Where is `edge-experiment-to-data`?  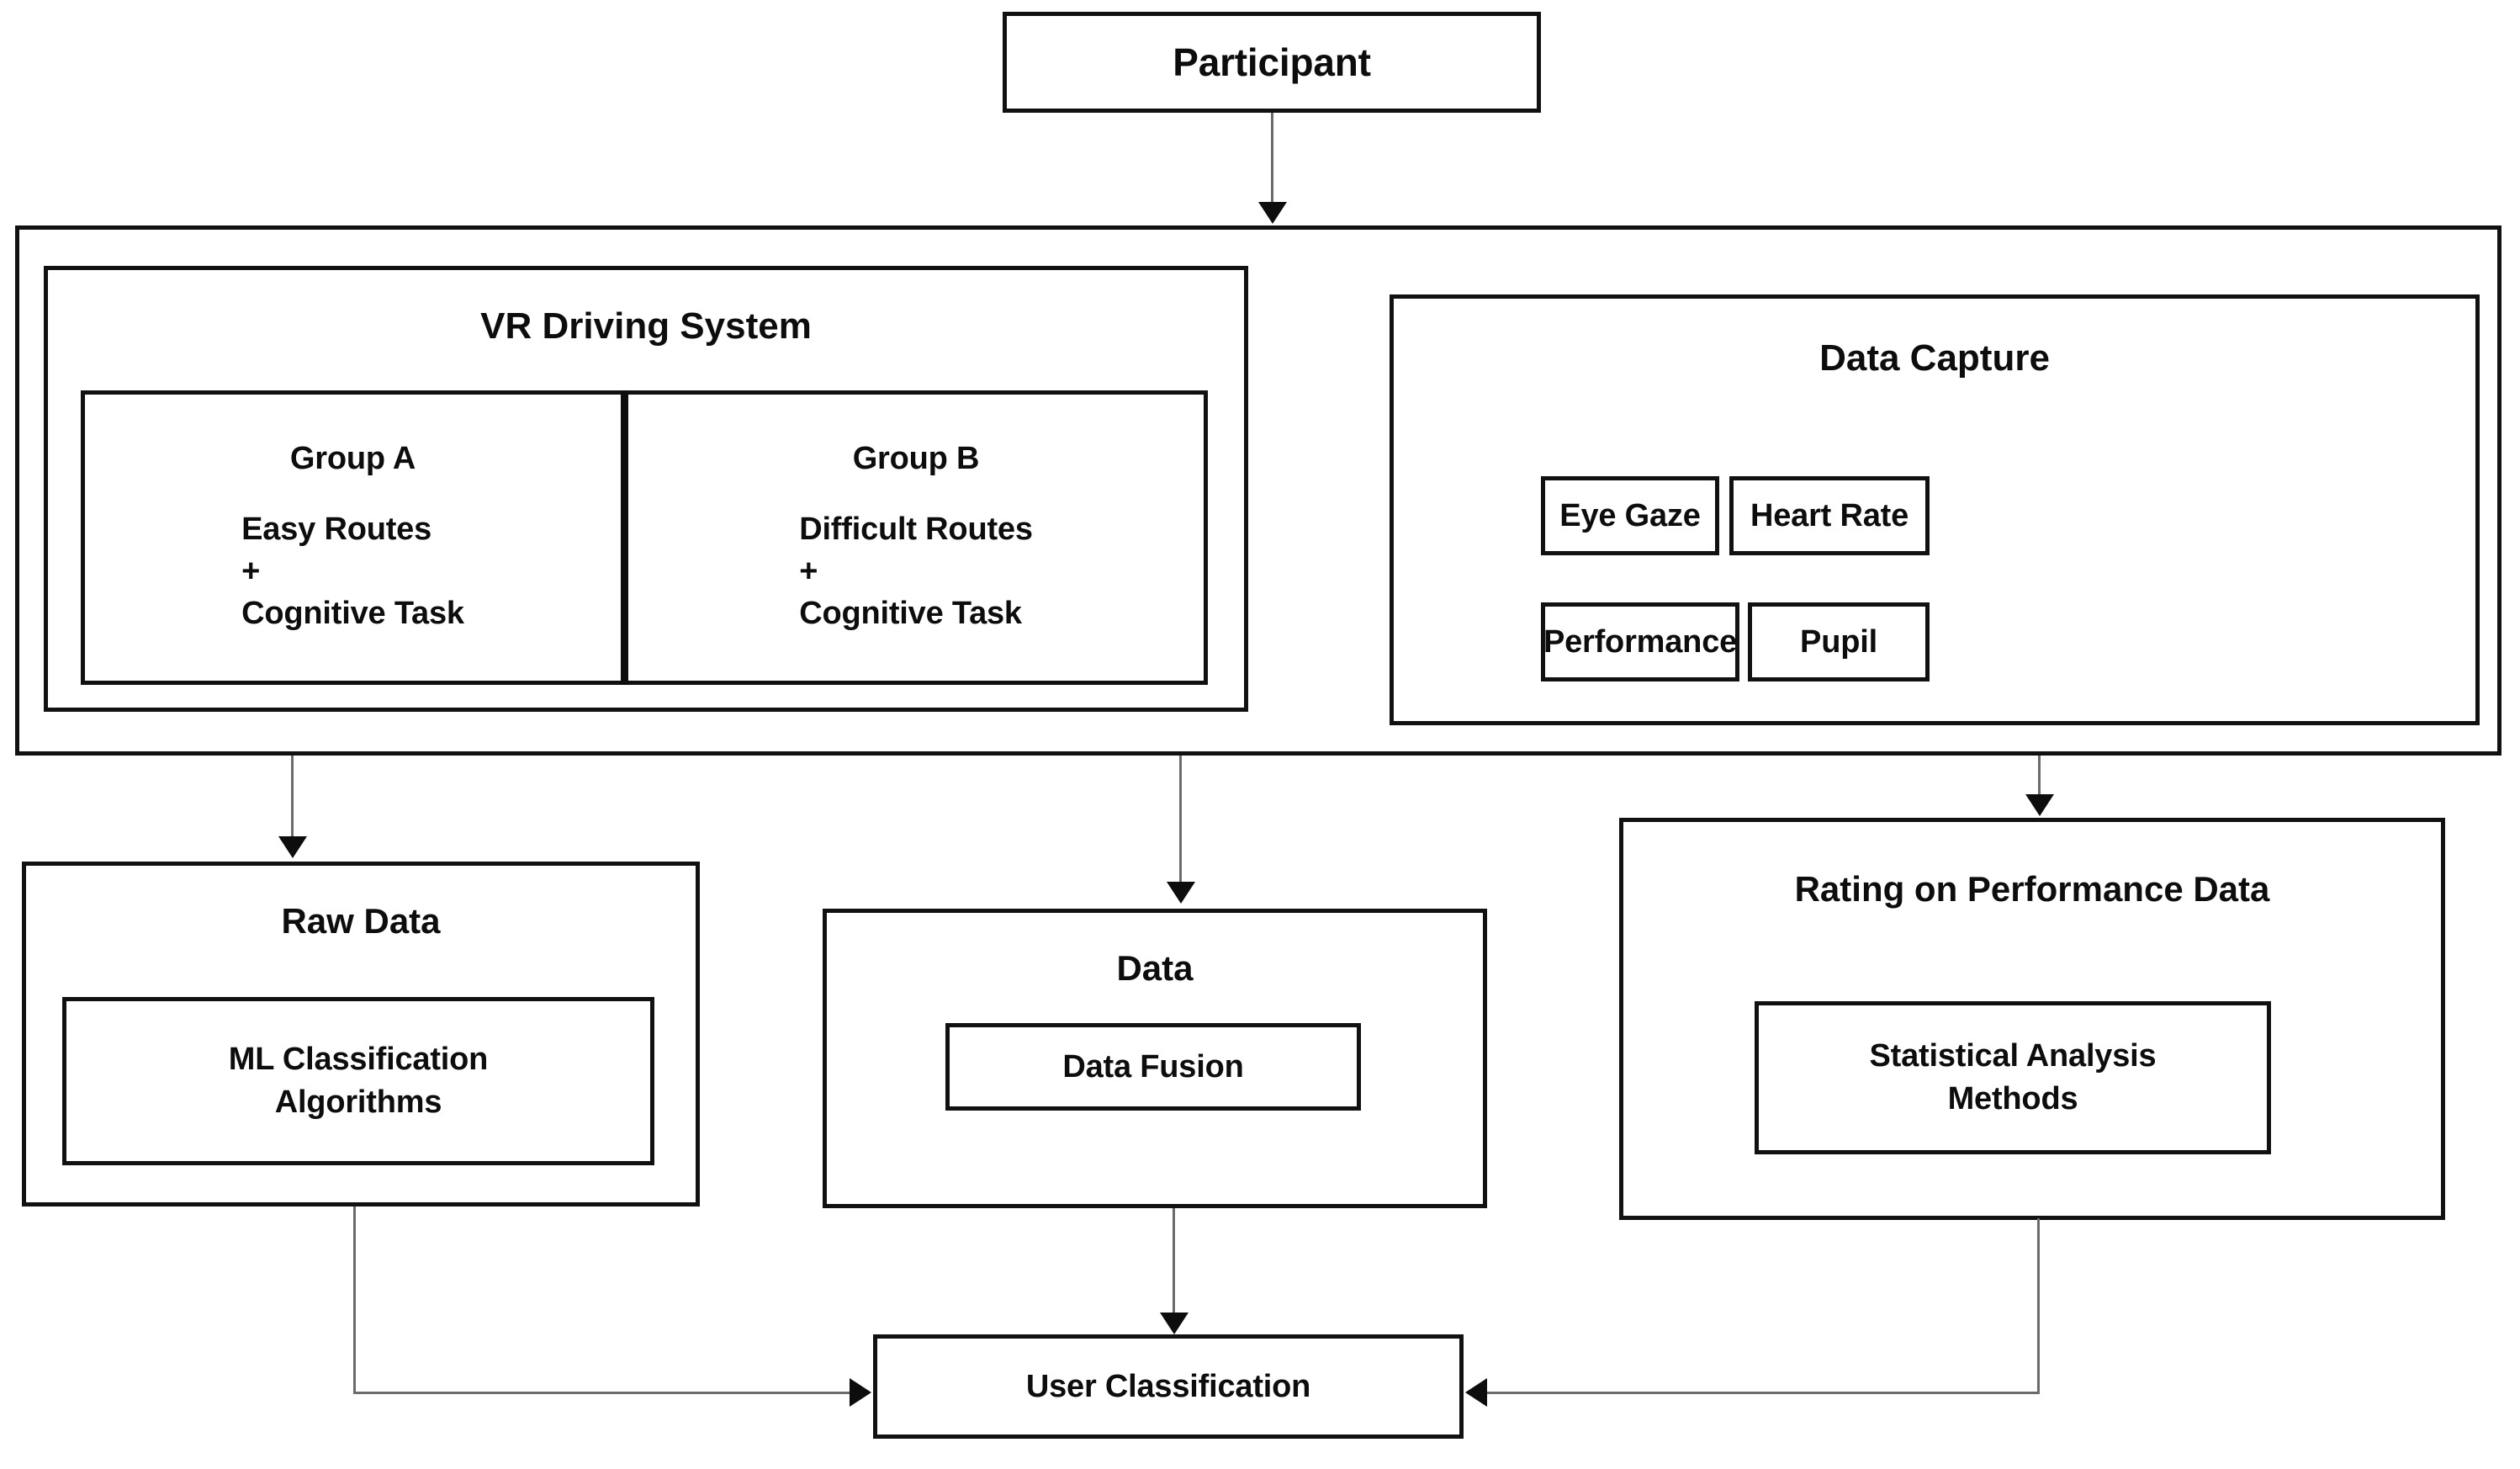
edge-experiment-to-data is located at coordinates (1180, 819).